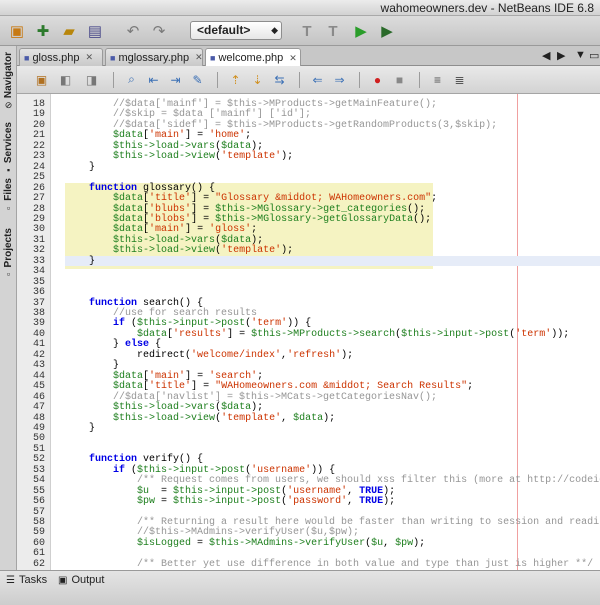 The height and width of the screenshot is (605, 600). Describe the element at coordinates (399, 79) in the screenshot. I see `stop-macro-icon: ■` at that location.